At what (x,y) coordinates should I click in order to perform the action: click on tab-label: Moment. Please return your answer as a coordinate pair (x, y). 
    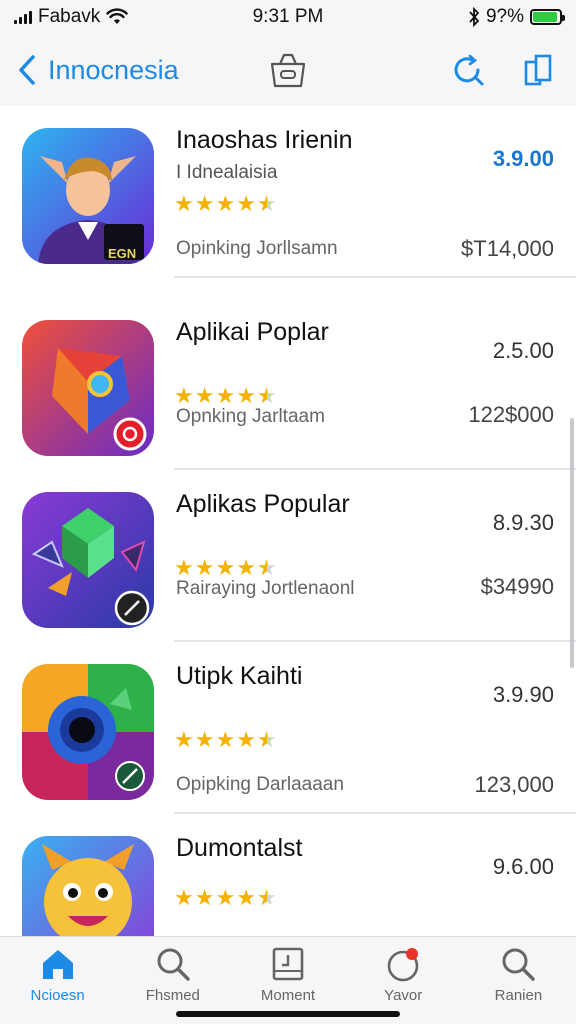
    Looking at the image, I should click on (288, 995).